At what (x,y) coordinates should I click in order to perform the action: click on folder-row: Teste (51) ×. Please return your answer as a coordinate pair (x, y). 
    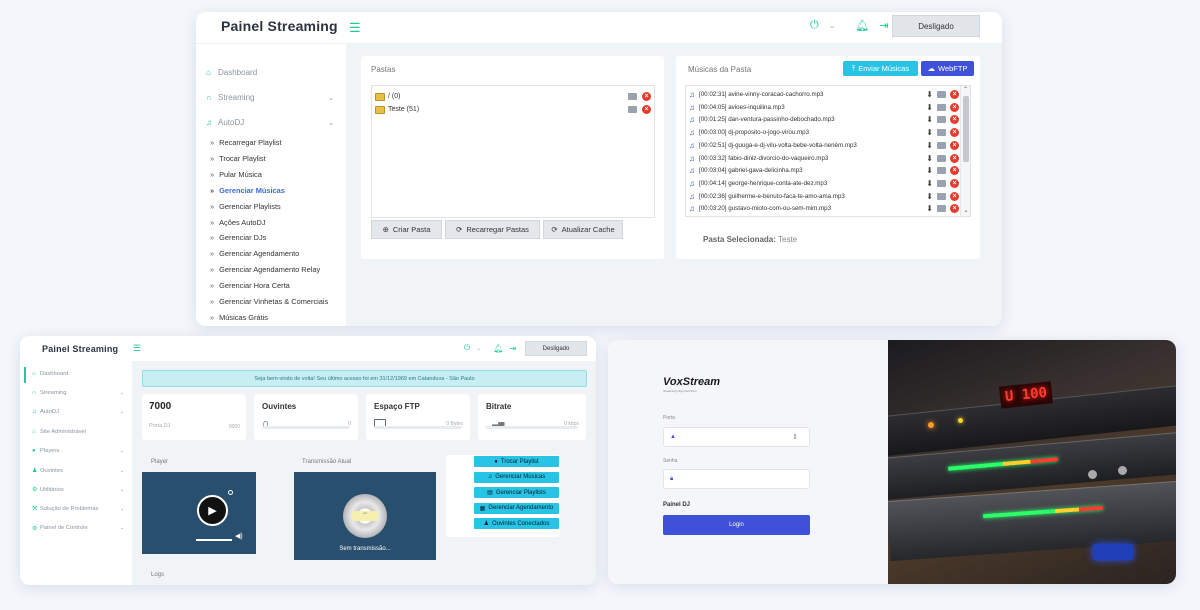
    Looking at the image, I should click on (513, 109).